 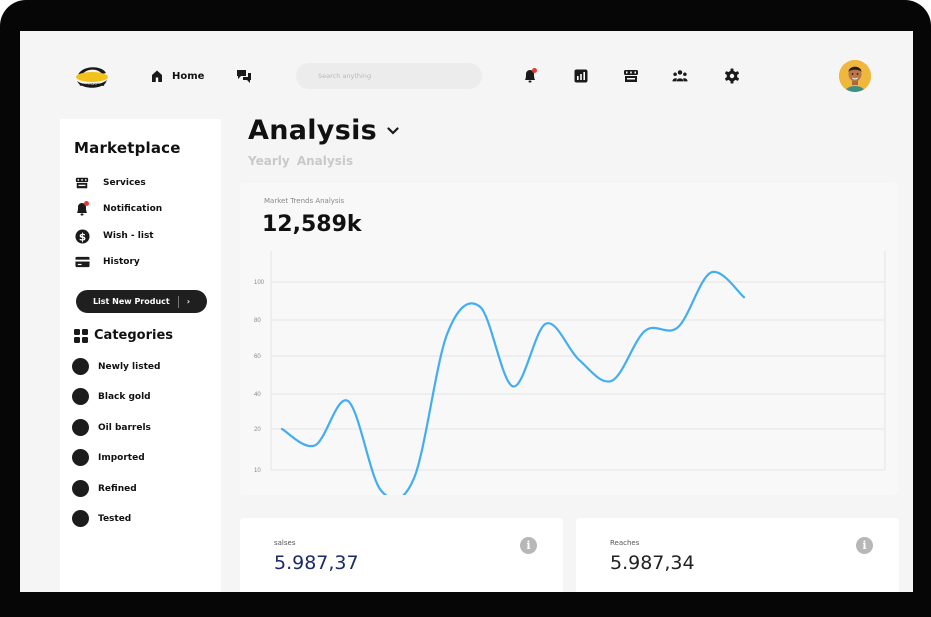 What do you see at coordinates (257, 471) in the screenshot?
I see `y-tick-label: 10` at bounding box center [257, 471].